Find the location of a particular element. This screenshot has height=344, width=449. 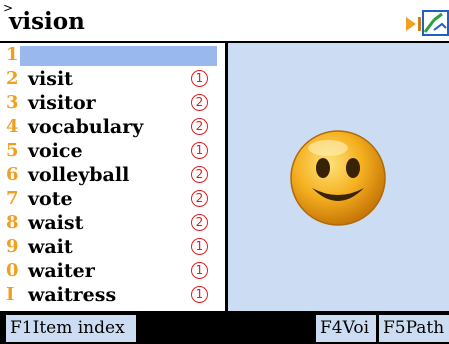

list-item: 9 wait 1 is located at coordinates (112, 247).